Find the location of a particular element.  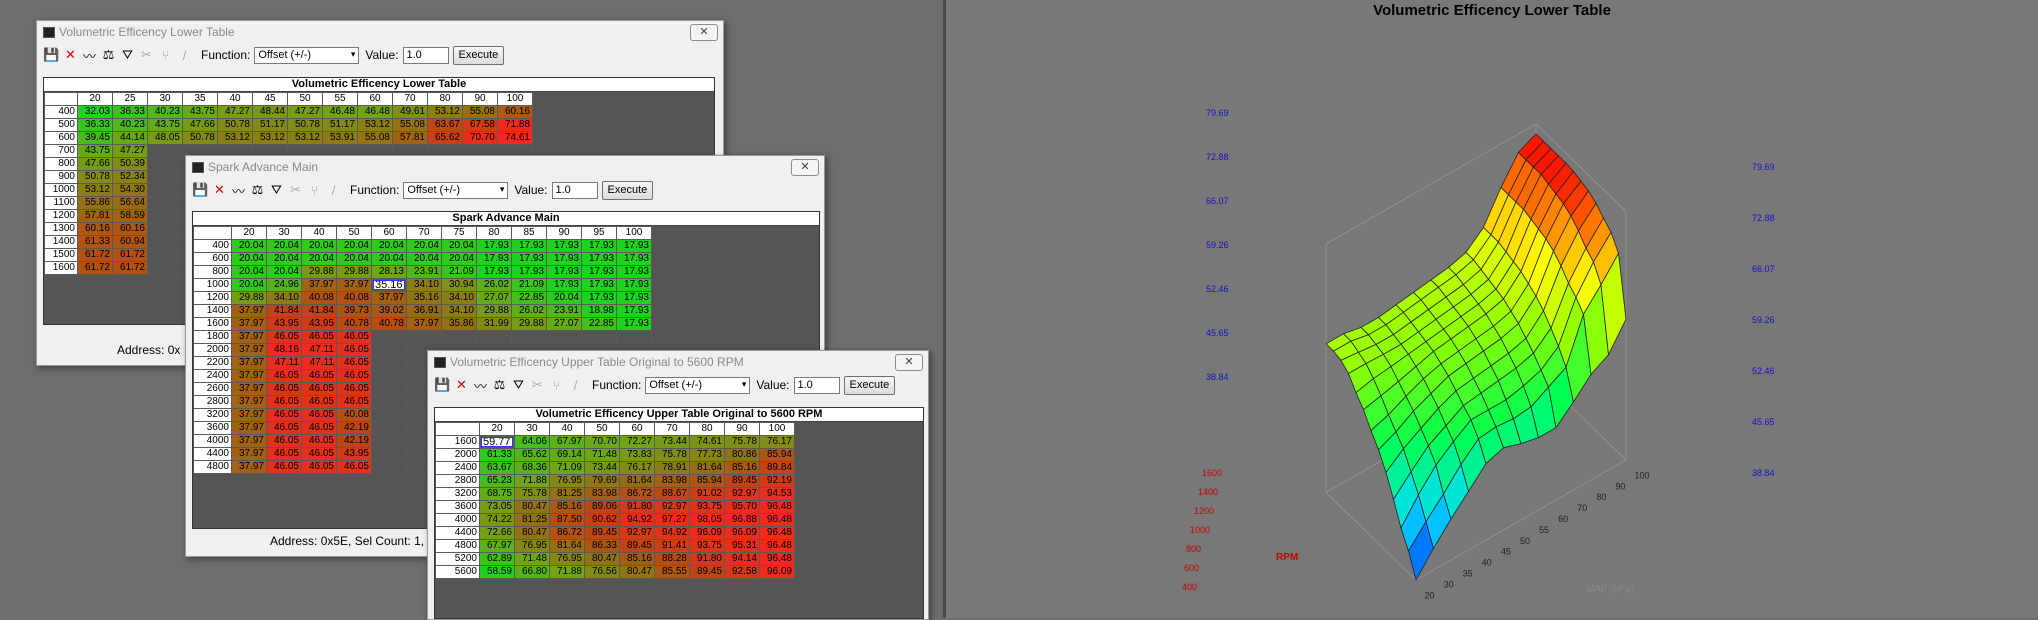

column-header: 60 is located at coordinates (637, 429).